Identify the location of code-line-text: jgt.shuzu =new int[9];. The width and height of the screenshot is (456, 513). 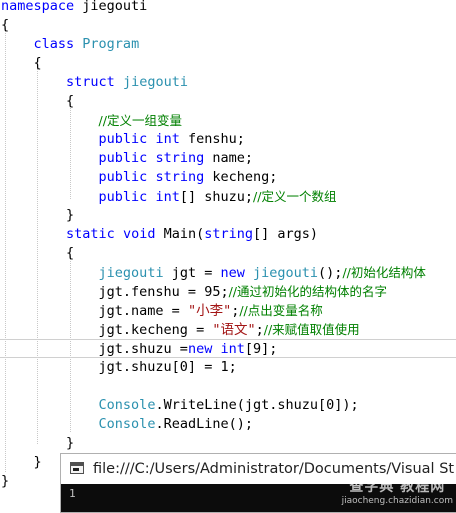
(139, 349).